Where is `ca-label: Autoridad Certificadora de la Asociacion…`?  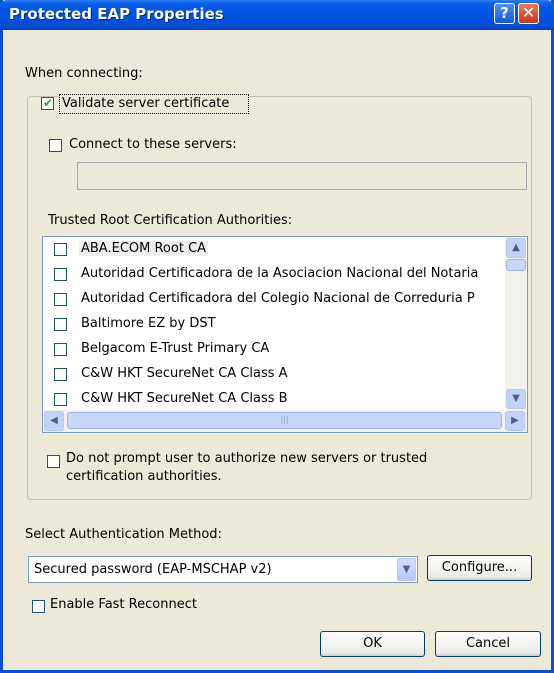
ca-label: Autoridad Certificadora de la Asociacion… is located at coordinates (280, 273).